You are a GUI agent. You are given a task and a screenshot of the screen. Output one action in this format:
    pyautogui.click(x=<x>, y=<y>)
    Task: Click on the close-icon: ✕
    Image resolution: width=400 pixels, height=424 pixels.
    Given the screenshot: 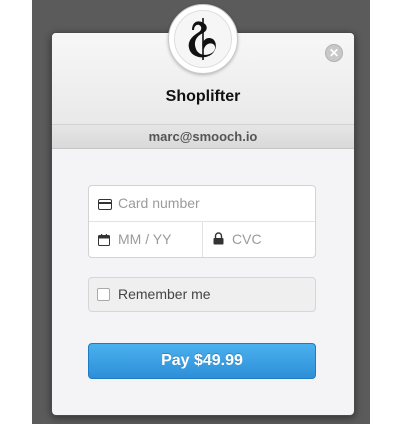 What is the action you would take?
    pyautogui.click(x=334, y=53)
    